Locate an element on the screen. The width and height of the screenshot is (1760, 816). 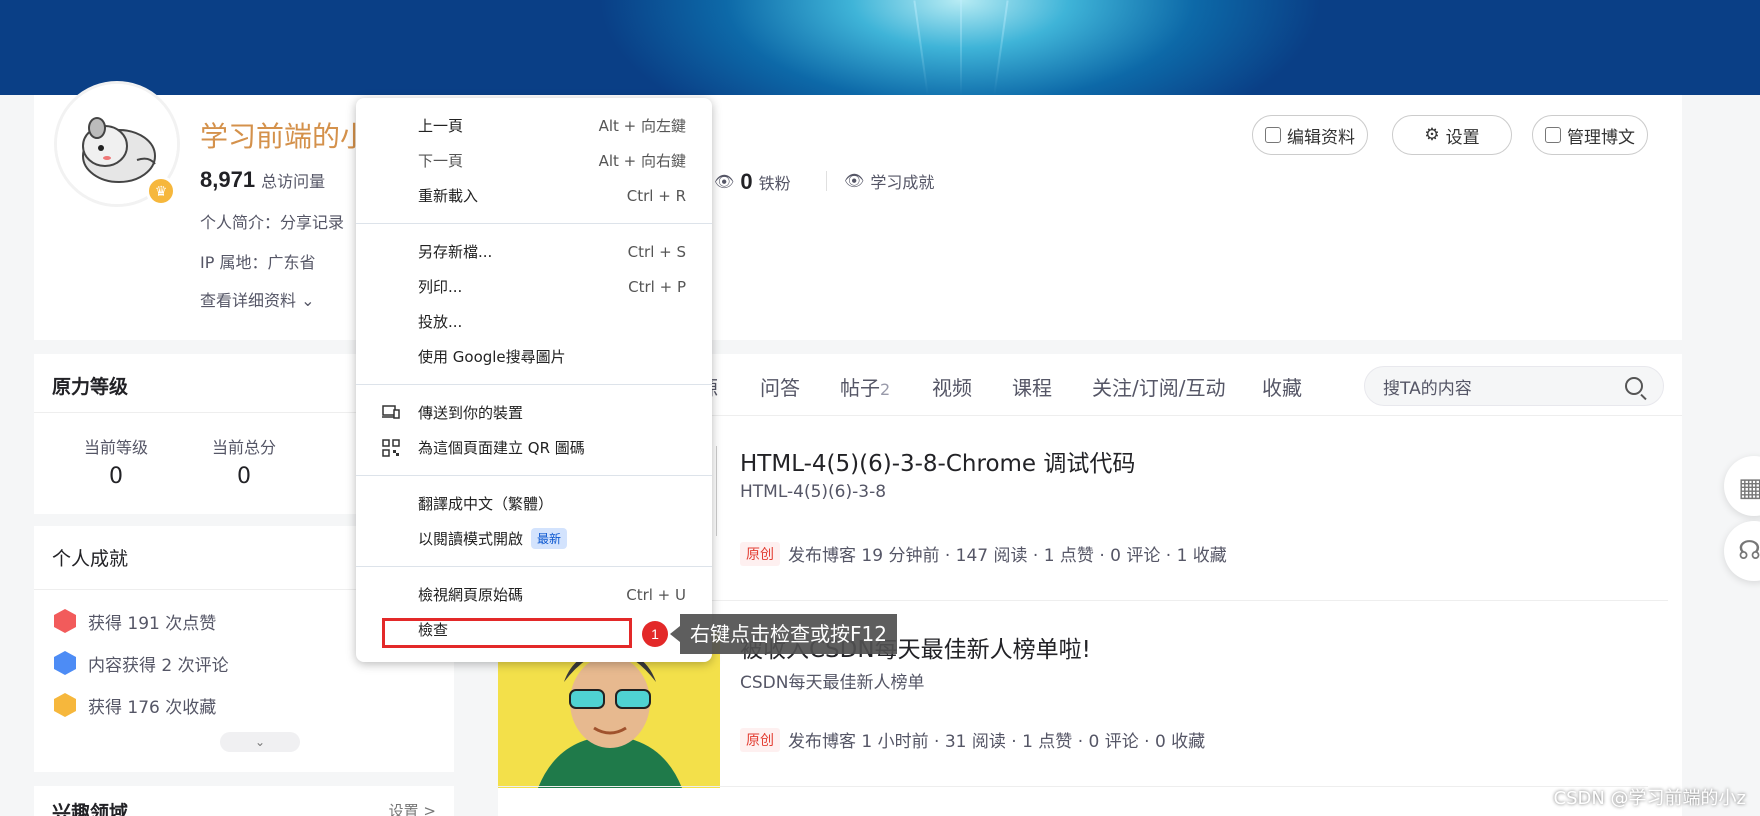
search-box: 搜TA的内容 is located at coordinates (1514, 386).